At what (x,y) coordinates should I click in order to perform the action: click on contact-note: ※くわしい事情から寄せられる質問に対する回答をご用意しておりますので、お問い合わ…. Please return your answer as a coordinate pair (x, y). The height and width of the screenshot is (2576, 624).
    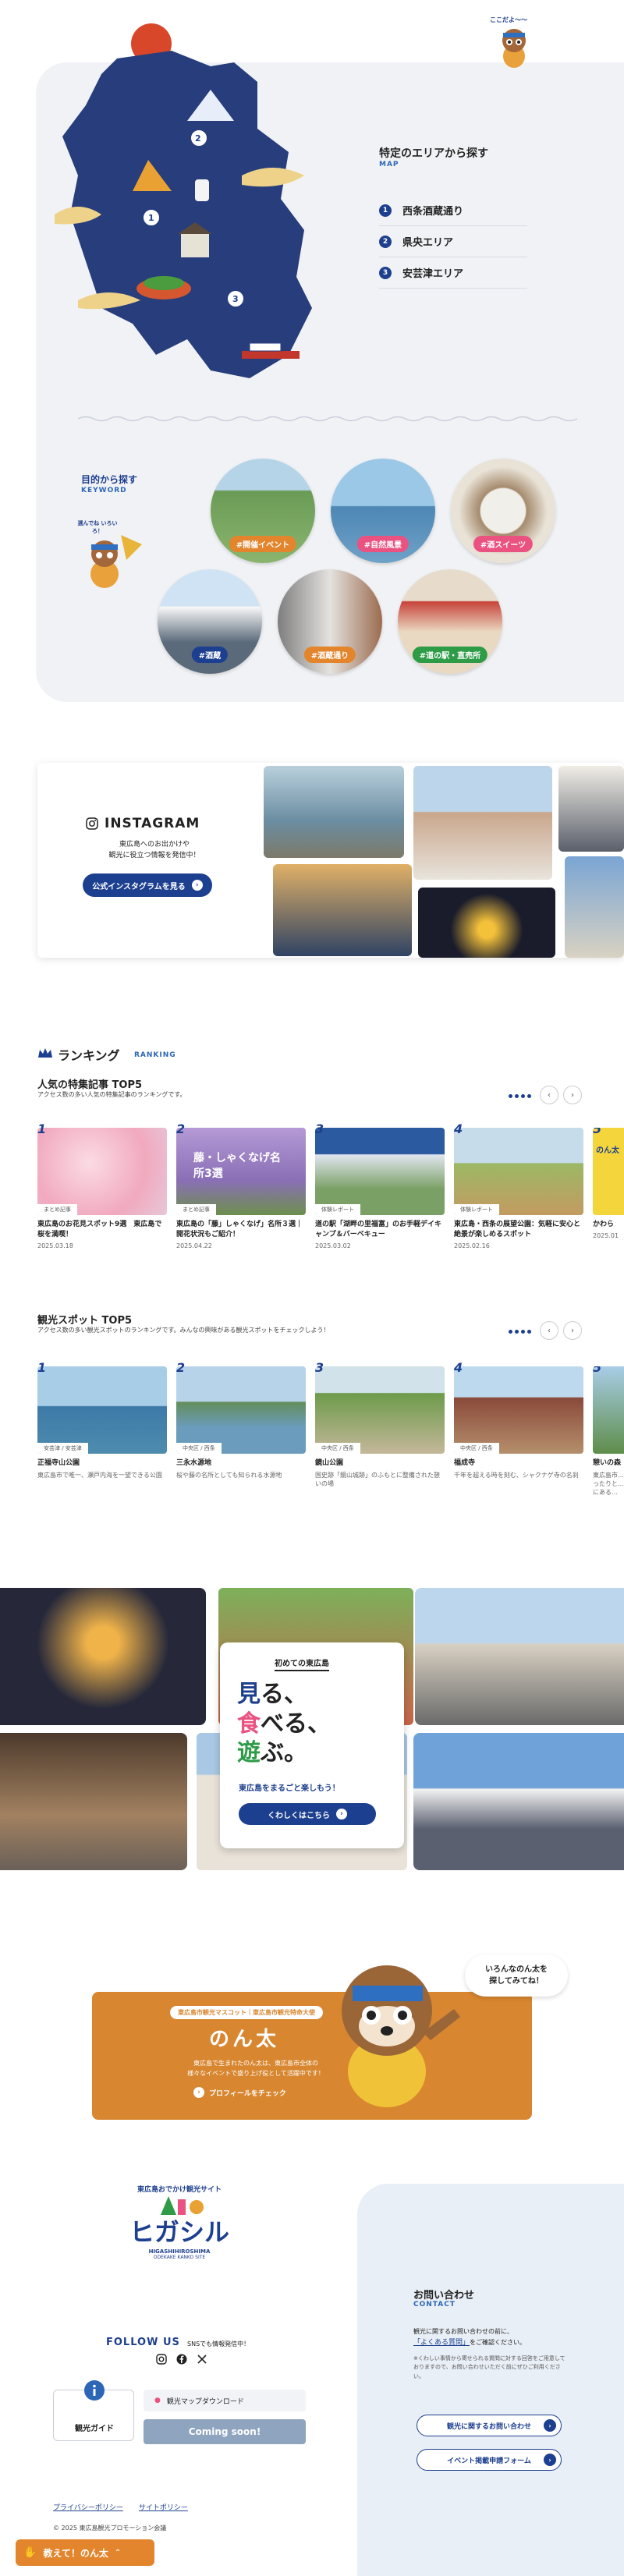
    Looking at the image, I should click on (490, 2367).